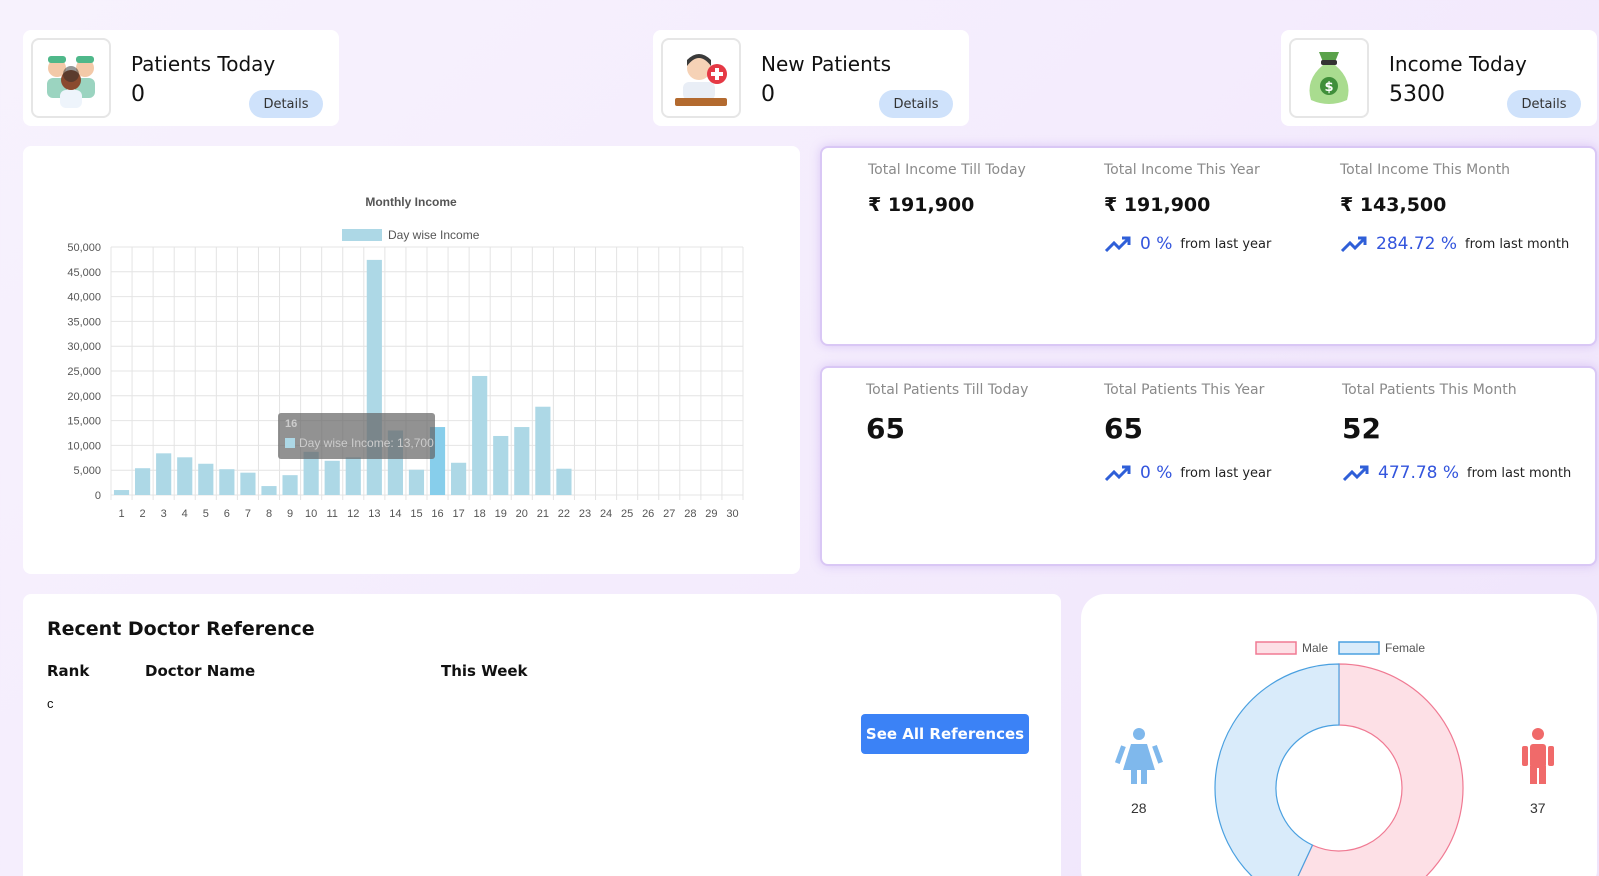 The height and width of the screenshot is (876, 1599). Describe the element at coordinates (84, 347) in the screenshot. I see `y-tick-label: 30,000` at that location.